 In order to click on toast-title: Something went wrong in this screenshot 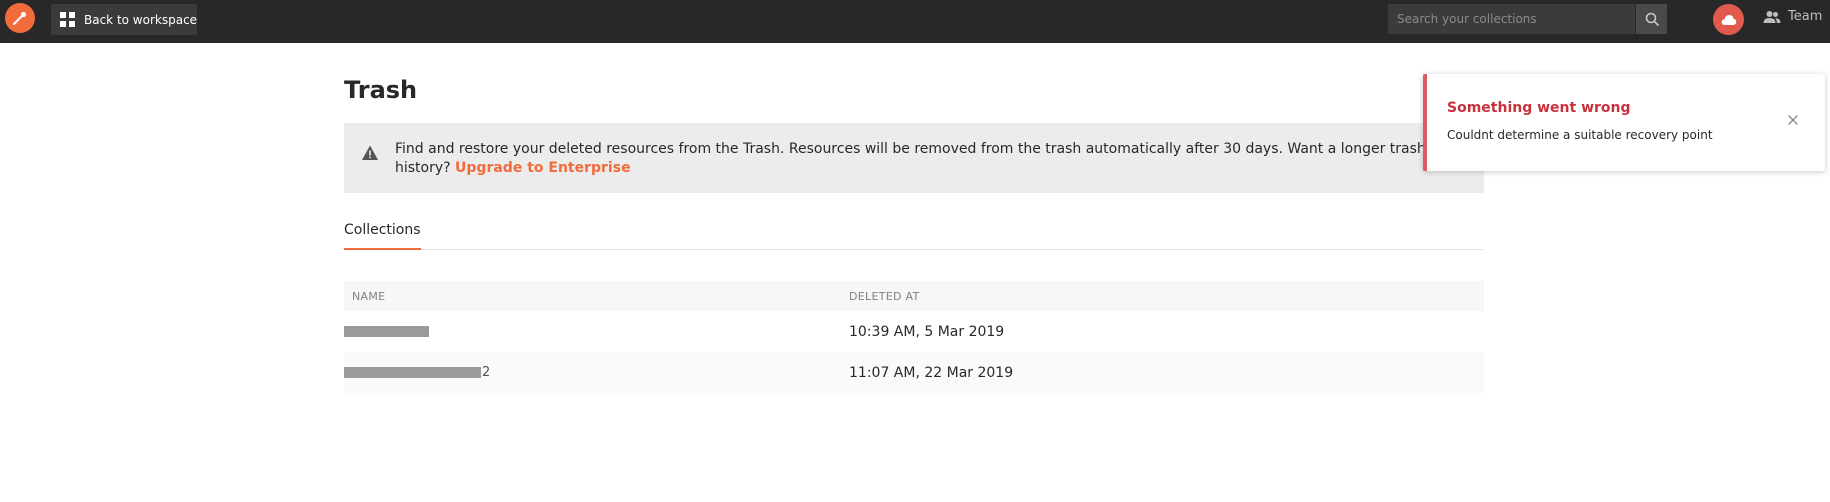, I will do `click(1539, 108)`.